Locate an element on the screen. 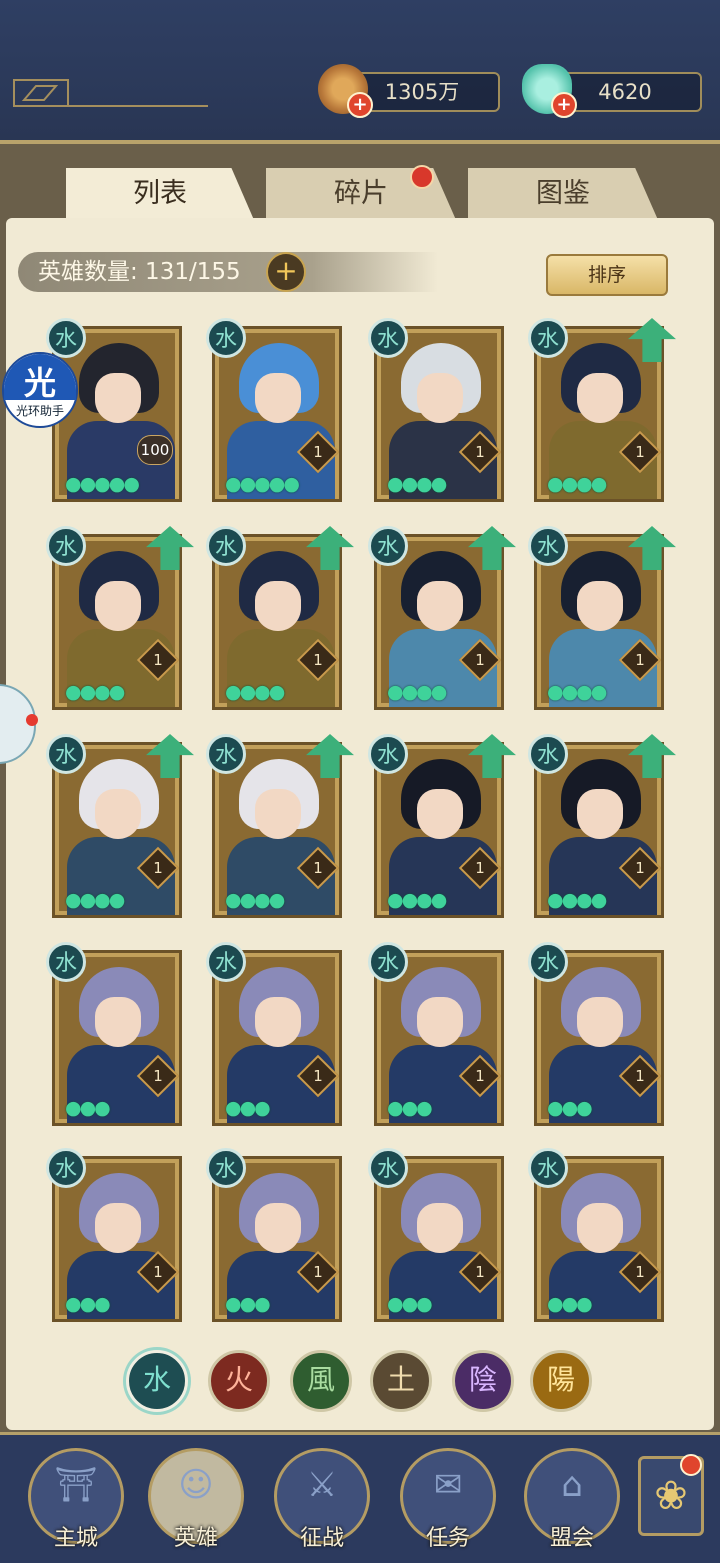 This screenshot has height=1563, width=720. overlay-assistant-button: 光 光环助手 is located at coordinates (40, 390).